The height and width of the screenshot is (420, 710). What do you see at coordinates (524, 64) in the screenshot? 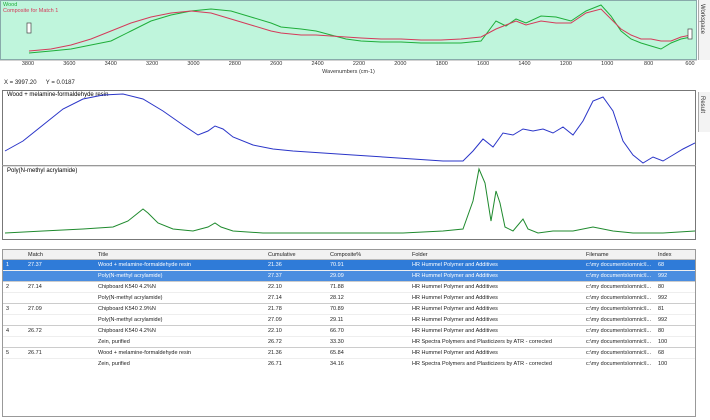
I see `x-tick-label: 1400` at bounding box center [524, 64].